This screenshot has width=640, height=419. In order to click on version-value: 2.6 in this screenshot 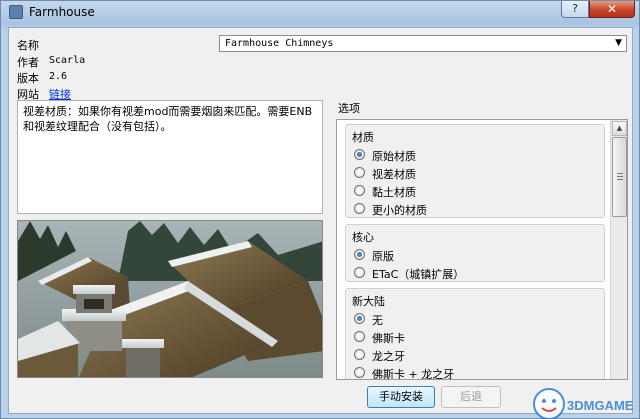, I will do `click(58, 76)`.